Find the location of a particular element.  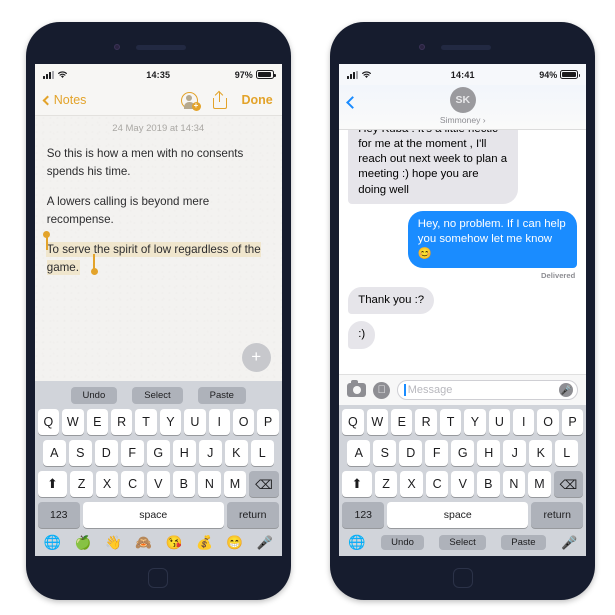

select-button-right: Select is located at coordinates (462, 542).